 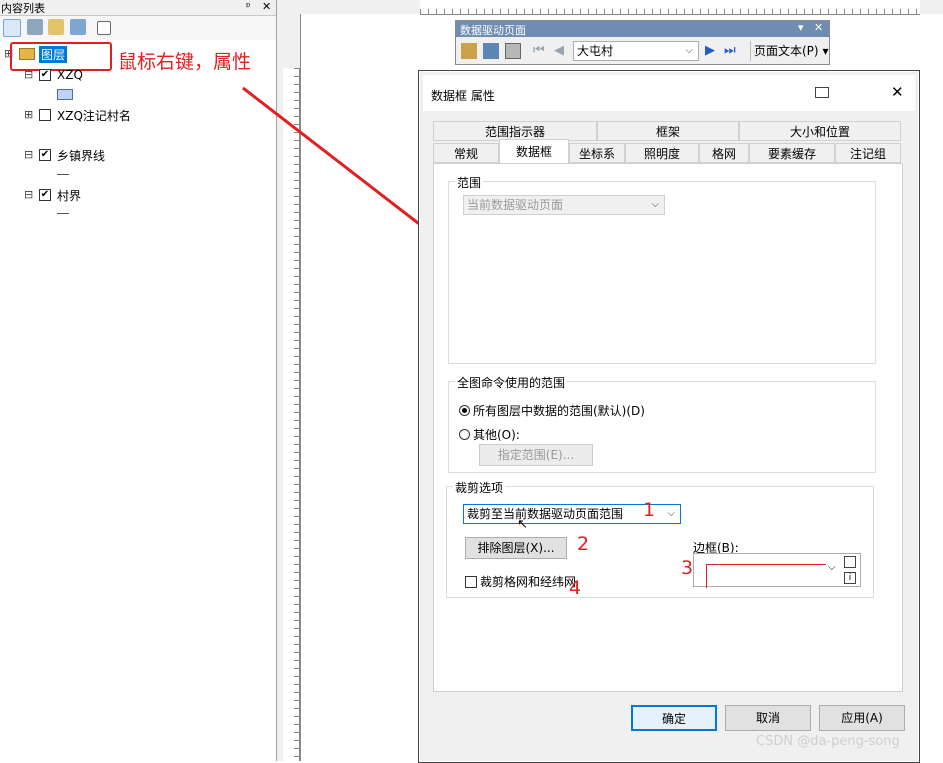 What do you see at coordinates (850, 578) in the screenshot?
I see `properties-icon: i` at bounding box center [850, 578].